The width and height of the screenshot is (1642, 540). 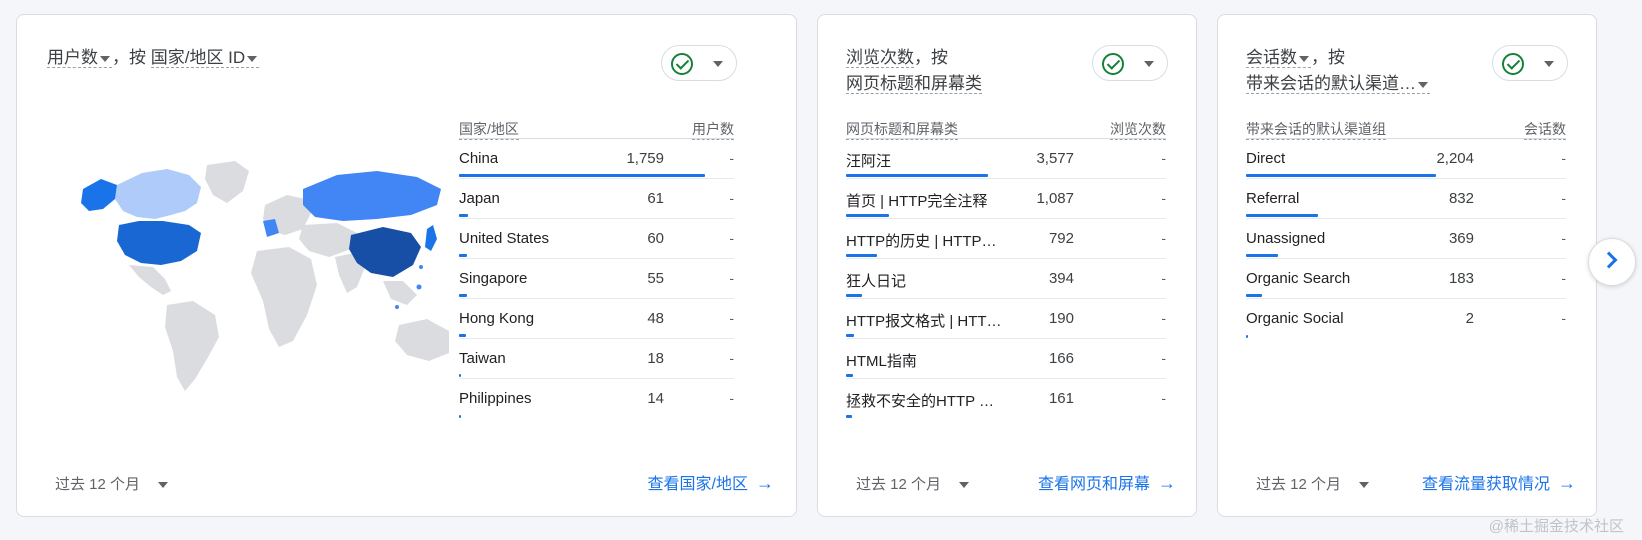 I want to click on column-header-users: 用户数, so click(x=713, y=129).